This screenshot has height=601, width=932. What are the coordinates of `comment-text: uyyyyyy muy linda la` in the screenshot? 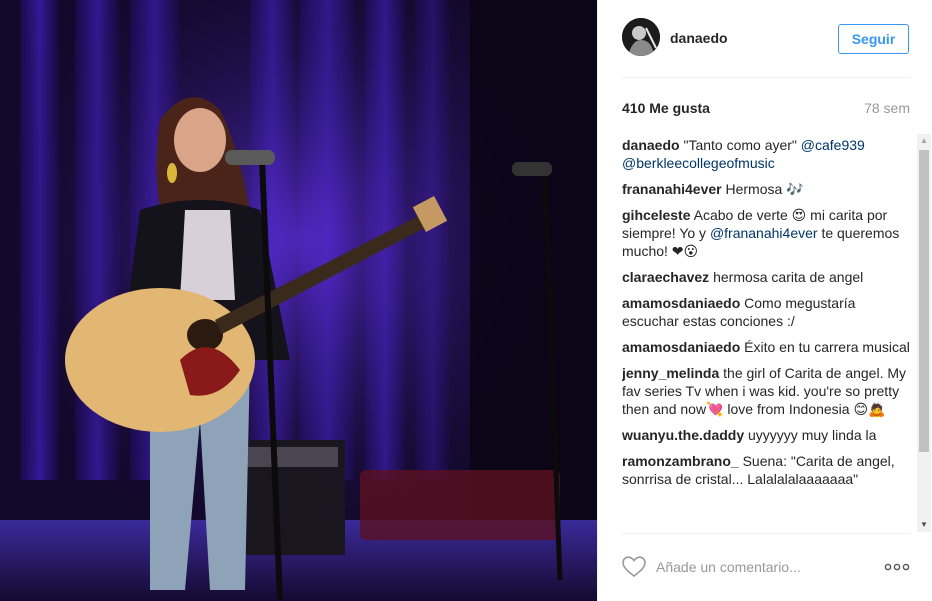 It's located at (812, 435).